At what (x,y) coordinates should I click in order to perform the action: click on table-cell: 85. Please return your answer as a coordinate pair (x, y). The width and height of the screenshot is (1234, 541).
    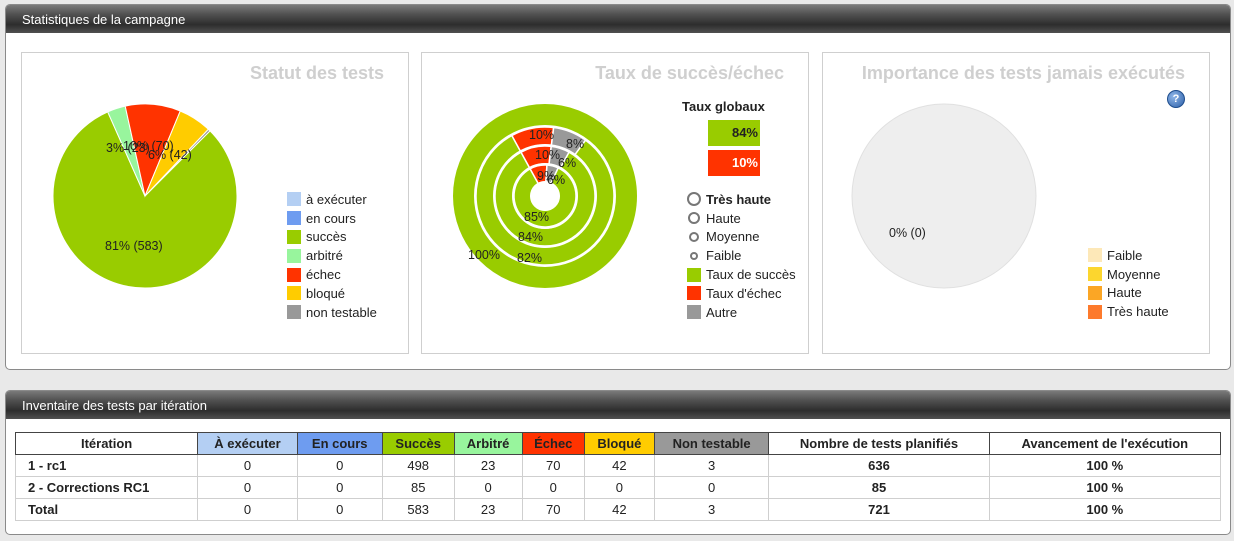
    Looking at the image, I should click on (418, 487).